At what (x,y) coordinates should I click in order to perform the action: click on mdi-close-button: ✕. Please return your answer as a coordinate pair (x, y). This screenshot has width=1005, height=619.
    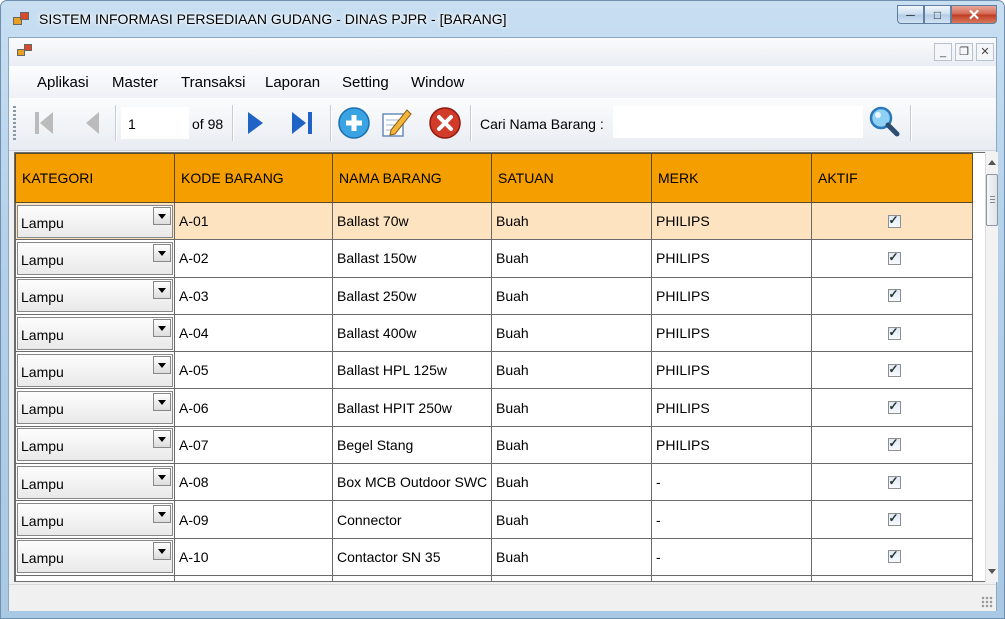
    Looking at the image, I should click on (985, 52).